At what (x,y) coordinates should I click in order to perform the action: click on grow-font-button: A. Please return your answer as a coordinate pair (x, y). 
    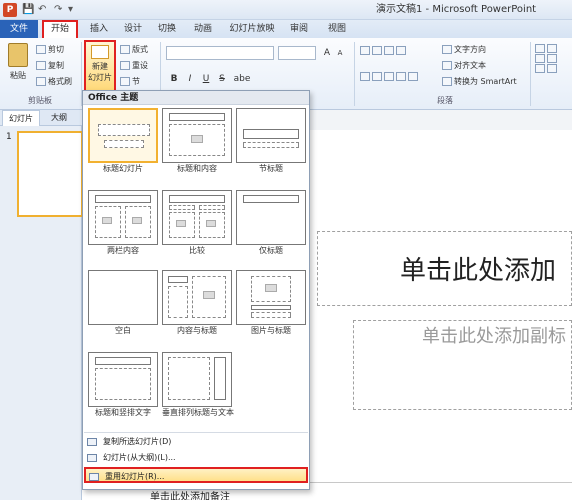
    Looking at the image, I should click on (327, 53).